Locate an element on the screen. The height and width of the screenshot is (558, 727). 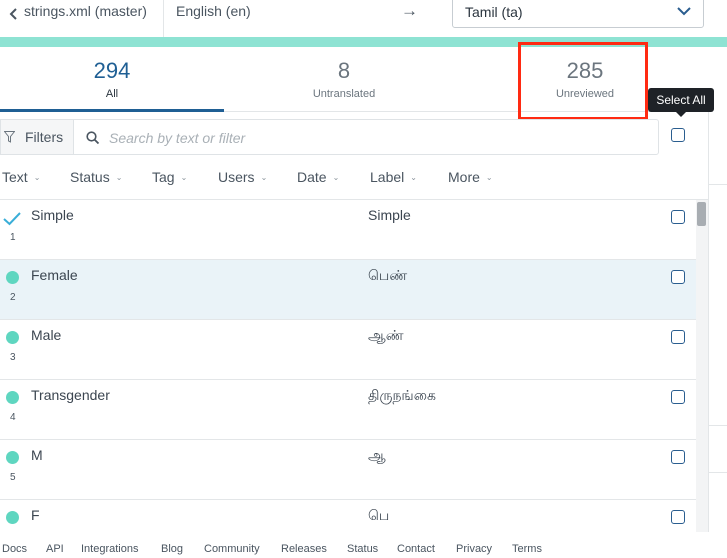
row-index: 4 is located at coordinates (13, 417).